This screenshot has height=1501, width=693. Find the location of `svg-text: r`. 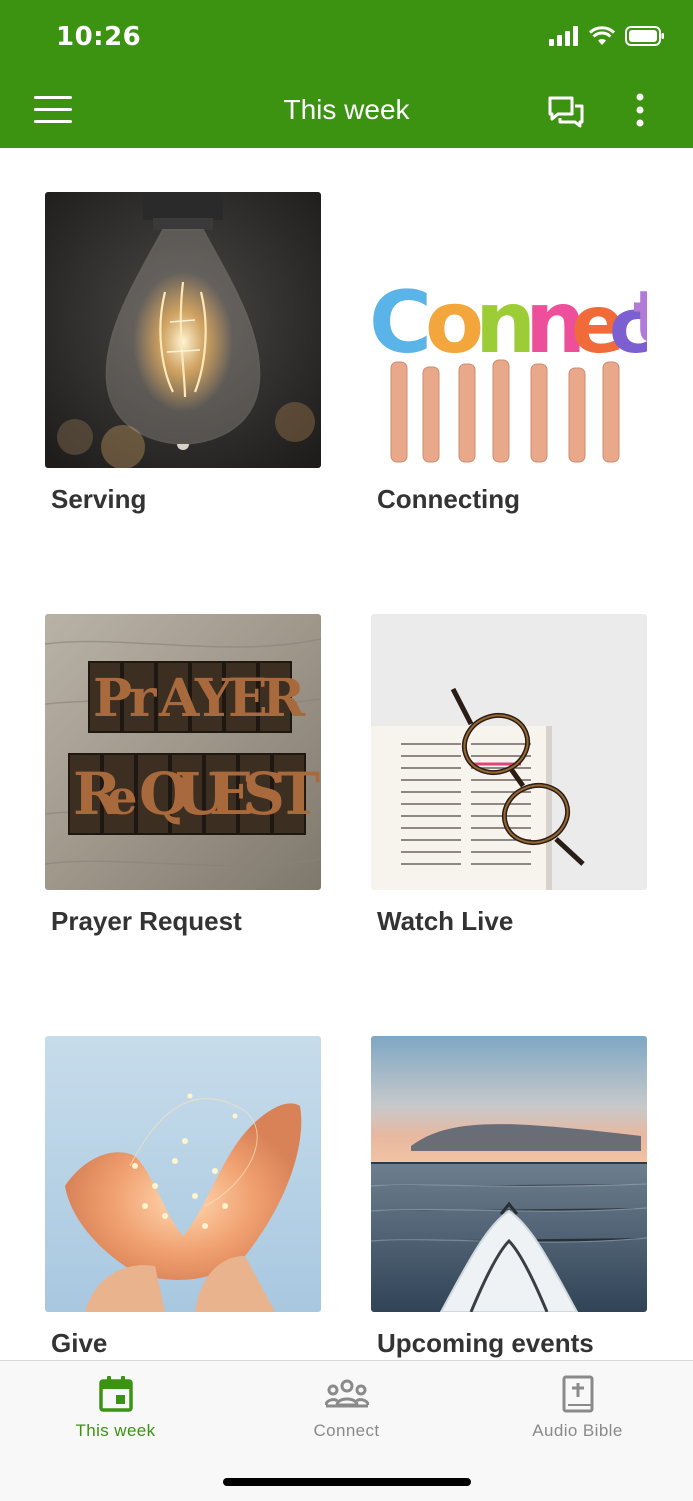

svg-text: r is located at coordinates (143, 698).